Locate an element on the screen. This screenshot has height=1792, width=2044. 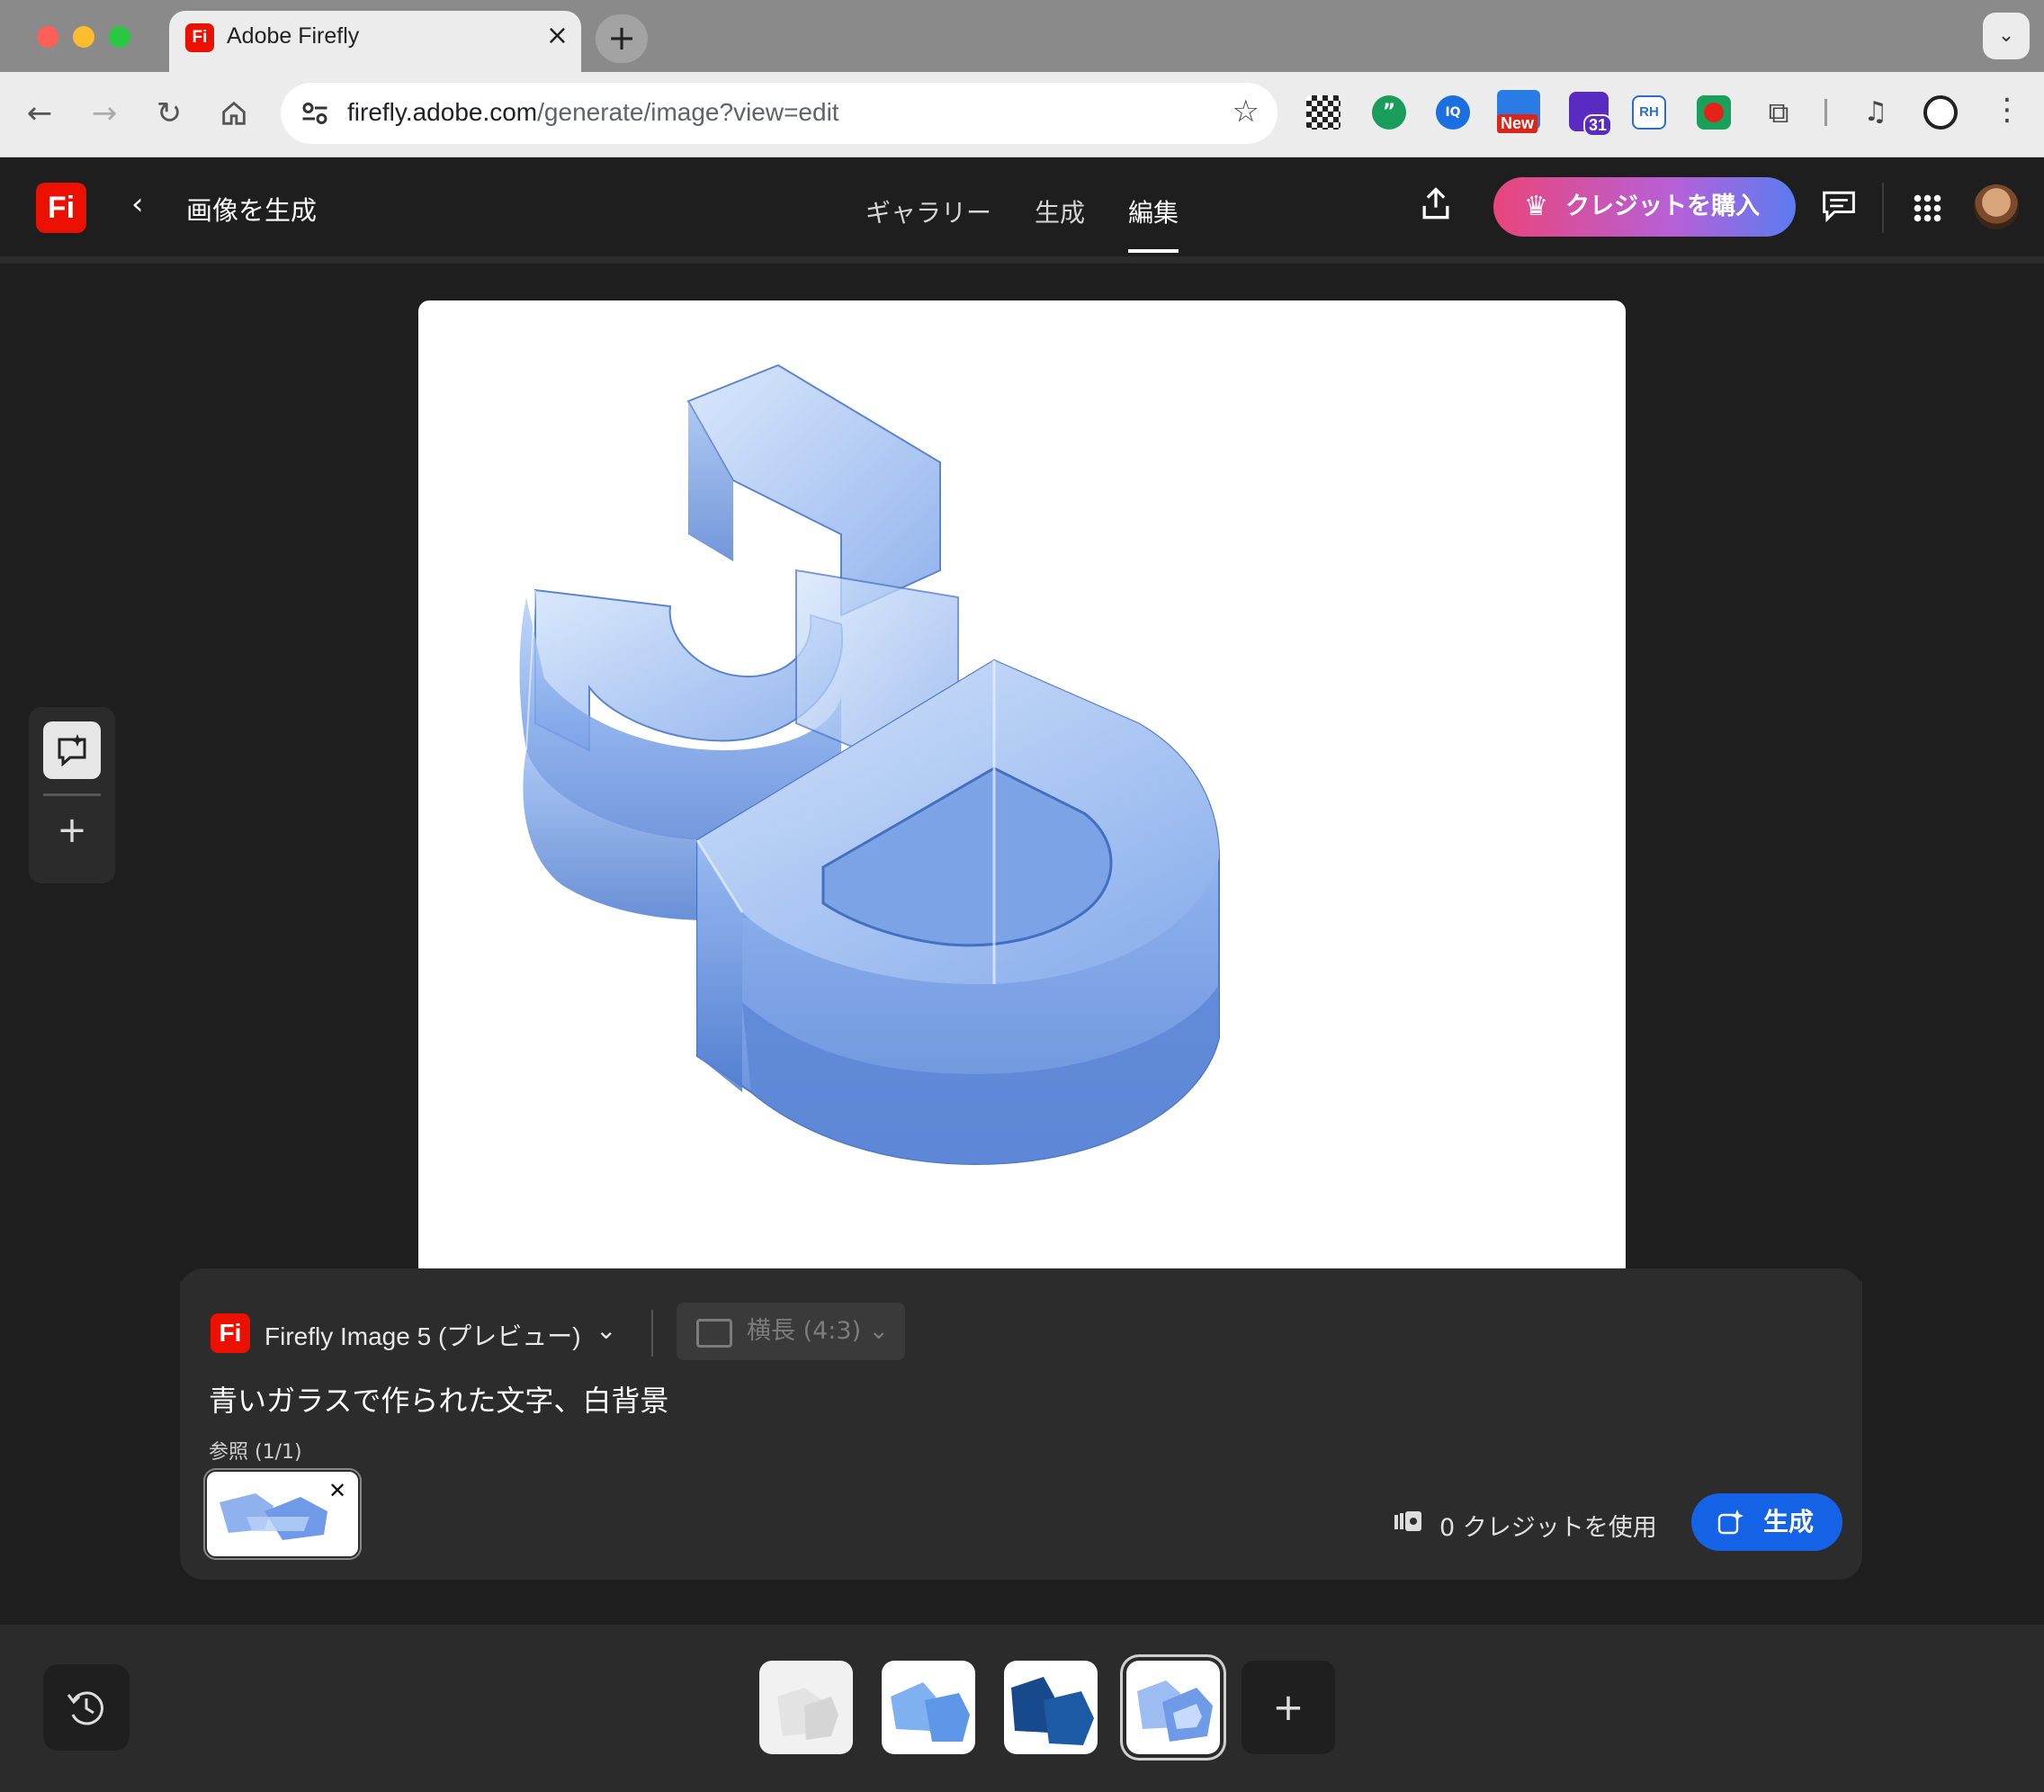
share-icon is located at coordinates (1436, 204).